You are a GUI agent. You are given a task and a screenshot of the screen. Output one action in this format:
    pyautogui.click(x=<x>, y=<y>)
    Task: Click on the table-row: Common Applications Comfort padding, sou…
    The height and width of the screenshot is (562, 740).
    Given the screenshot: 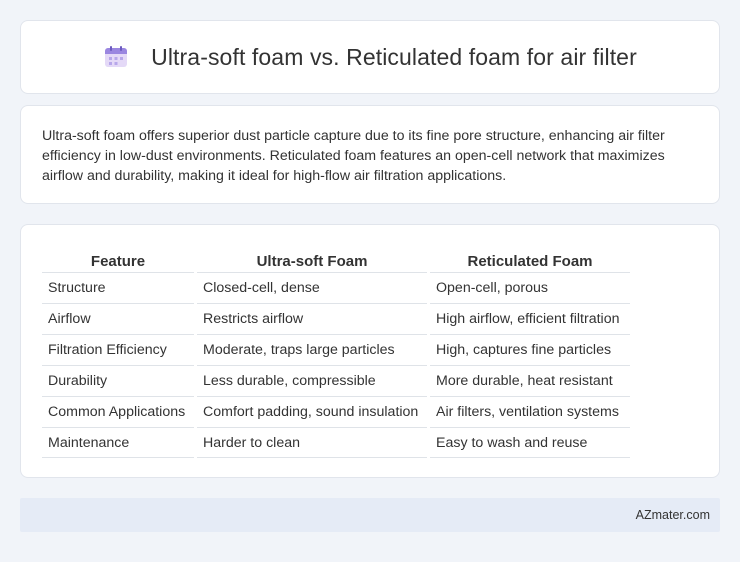 What is the action you would take?
    pyautogui.click(x=336, y=411)
    